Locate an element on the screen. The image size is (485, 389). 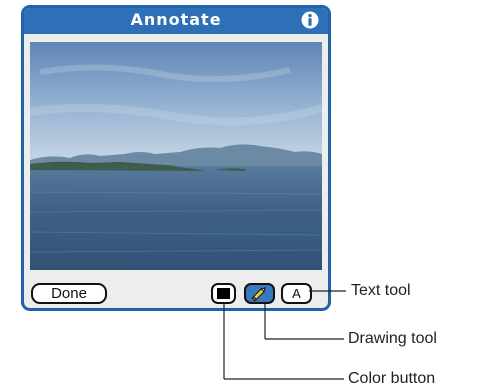
drawing-tool-button is located at coordinates (259, 293).